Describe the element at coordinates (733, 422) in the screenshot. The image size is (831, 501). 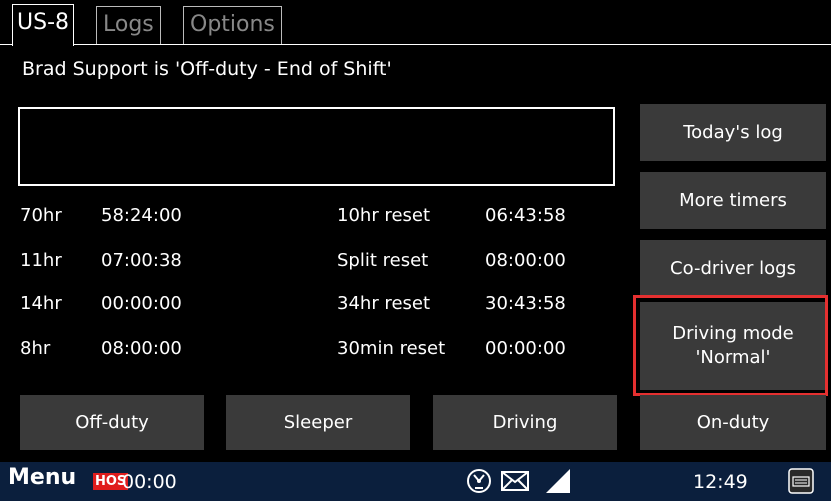
I see `on-duty-button: On-duty` at that location.